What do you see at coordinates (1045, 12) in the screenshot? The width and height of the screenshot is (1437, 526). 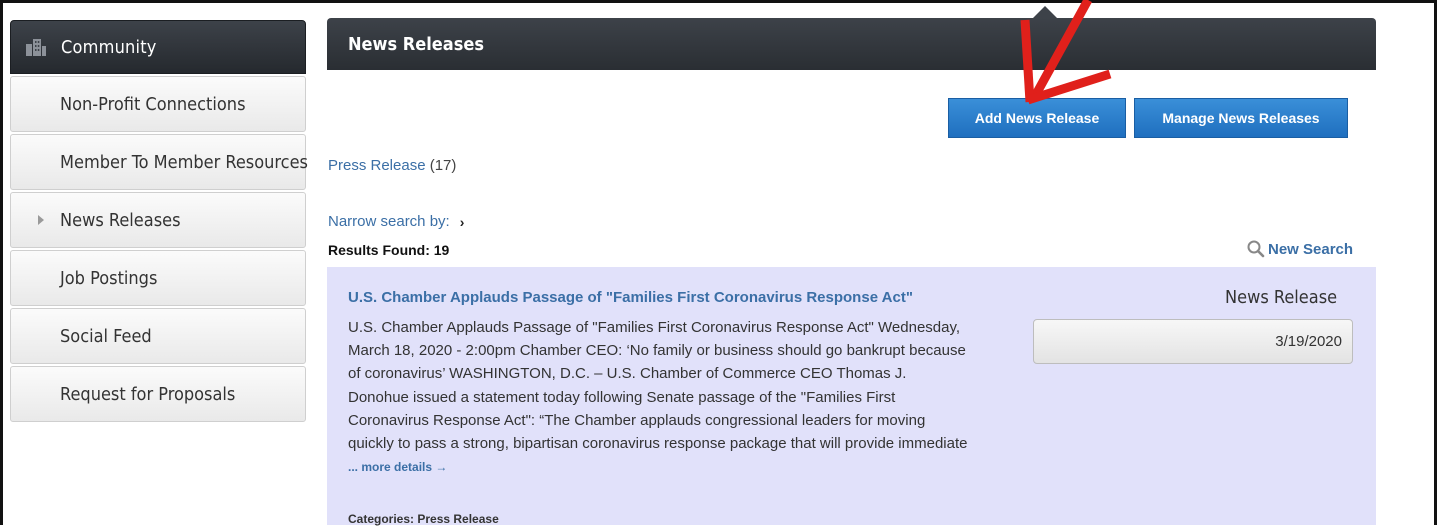 I see `header-notch` at bounding box center [1045, 12].